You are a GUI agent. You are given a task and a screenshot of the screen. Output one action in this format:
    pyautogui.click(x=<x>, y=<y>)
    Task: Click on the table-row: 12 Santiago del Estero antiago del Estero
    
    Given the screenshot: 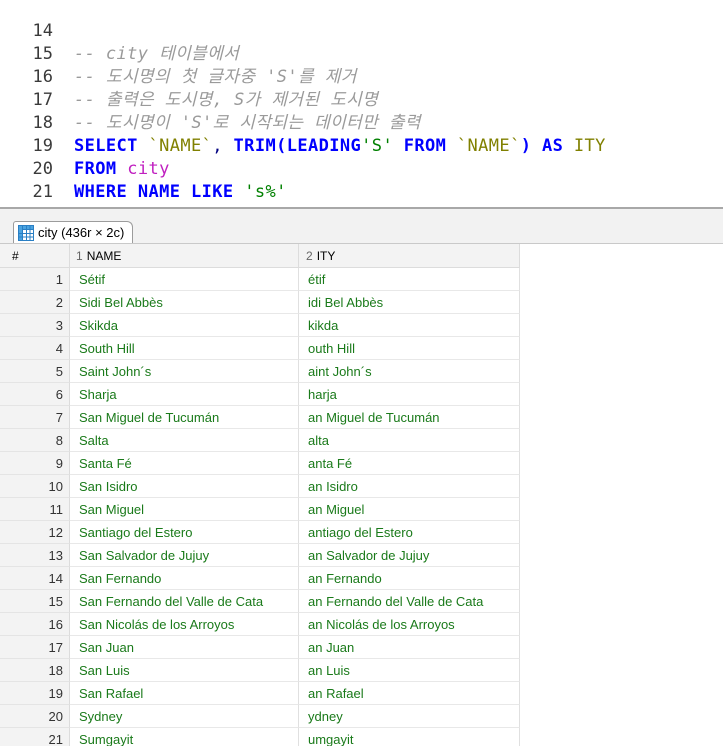 What is the action you would take?
    pyautogui.click(x=260, y=532)
    